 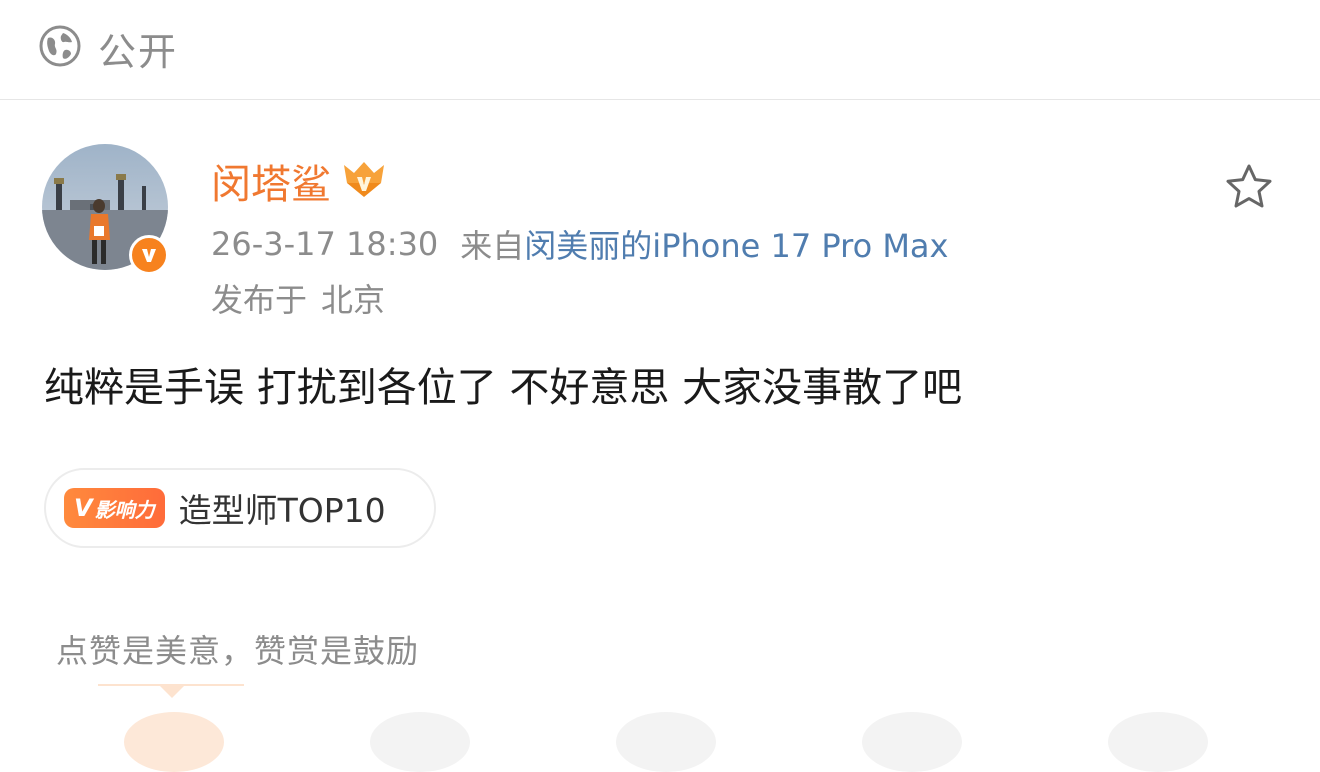 I want to click on influence-tag-label: 影响力, so click(x=124, y=509).